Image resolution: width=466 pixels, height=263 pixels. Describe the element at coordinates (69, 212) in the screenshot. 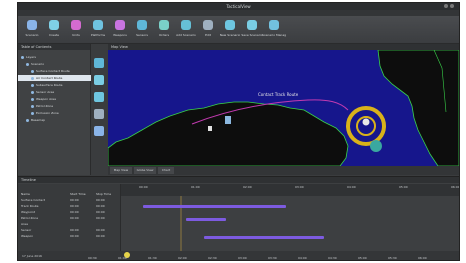

I see `timeline-row: Waypoint 00:00 00:00` at that location.